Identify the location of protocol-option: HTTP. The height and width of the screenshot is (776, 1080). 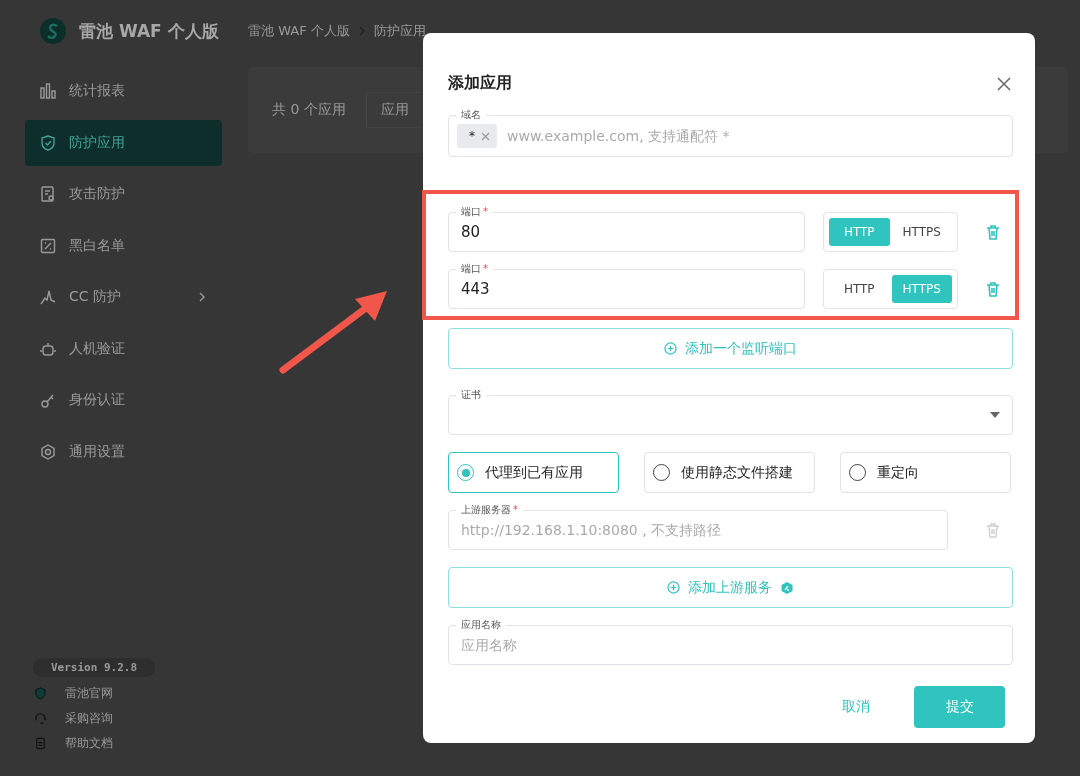
(859, 289).